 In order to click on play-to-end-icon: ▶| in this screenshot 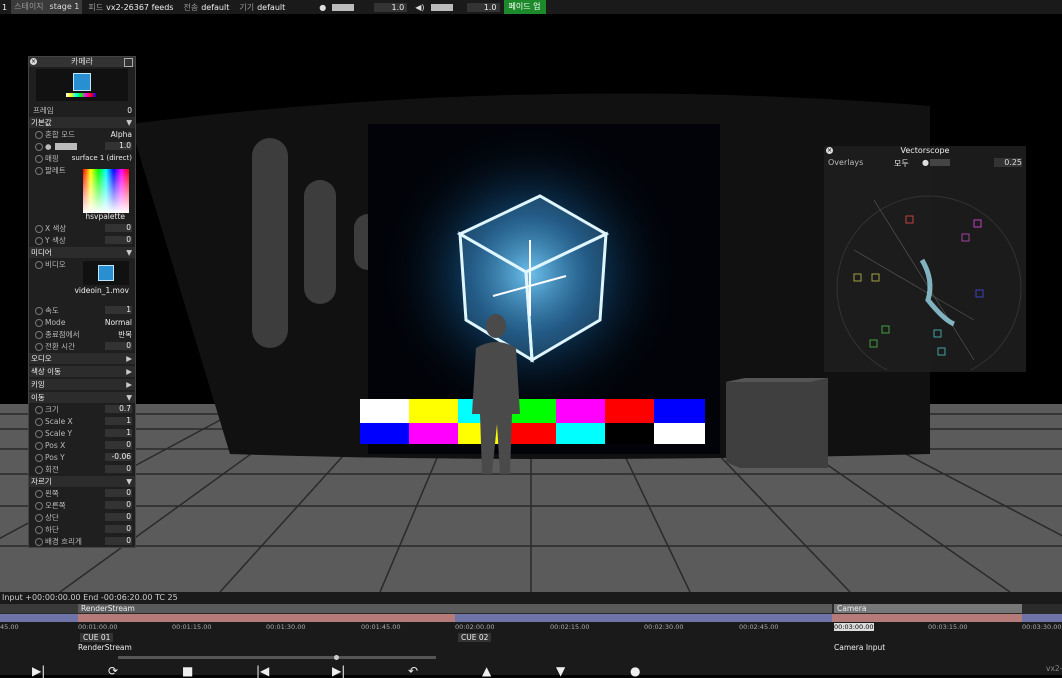, I will do `click(38, 671)`.